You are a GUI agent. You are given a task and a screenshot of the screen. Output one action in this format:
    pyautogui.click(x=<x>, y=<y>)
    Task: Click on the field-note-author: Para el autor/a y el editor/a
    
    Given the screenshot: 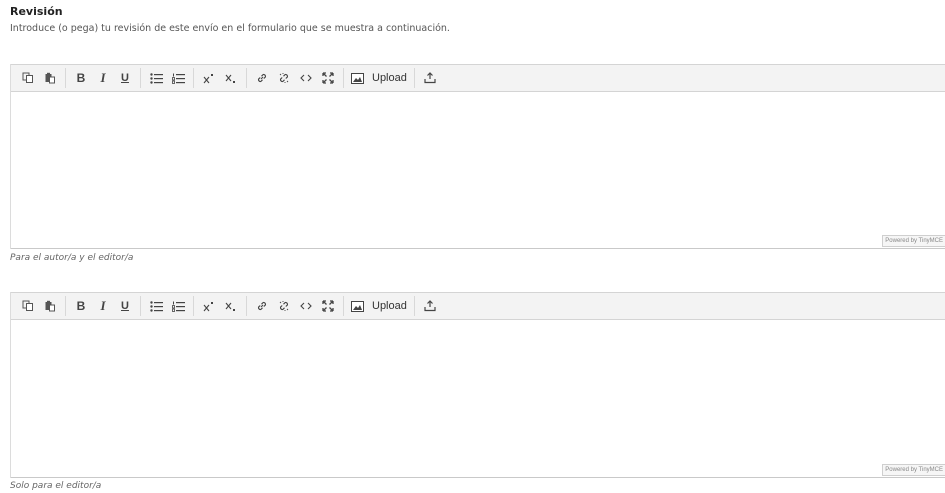 What is the action you would take?
    pyautogui.click(x=72, y=258)
    